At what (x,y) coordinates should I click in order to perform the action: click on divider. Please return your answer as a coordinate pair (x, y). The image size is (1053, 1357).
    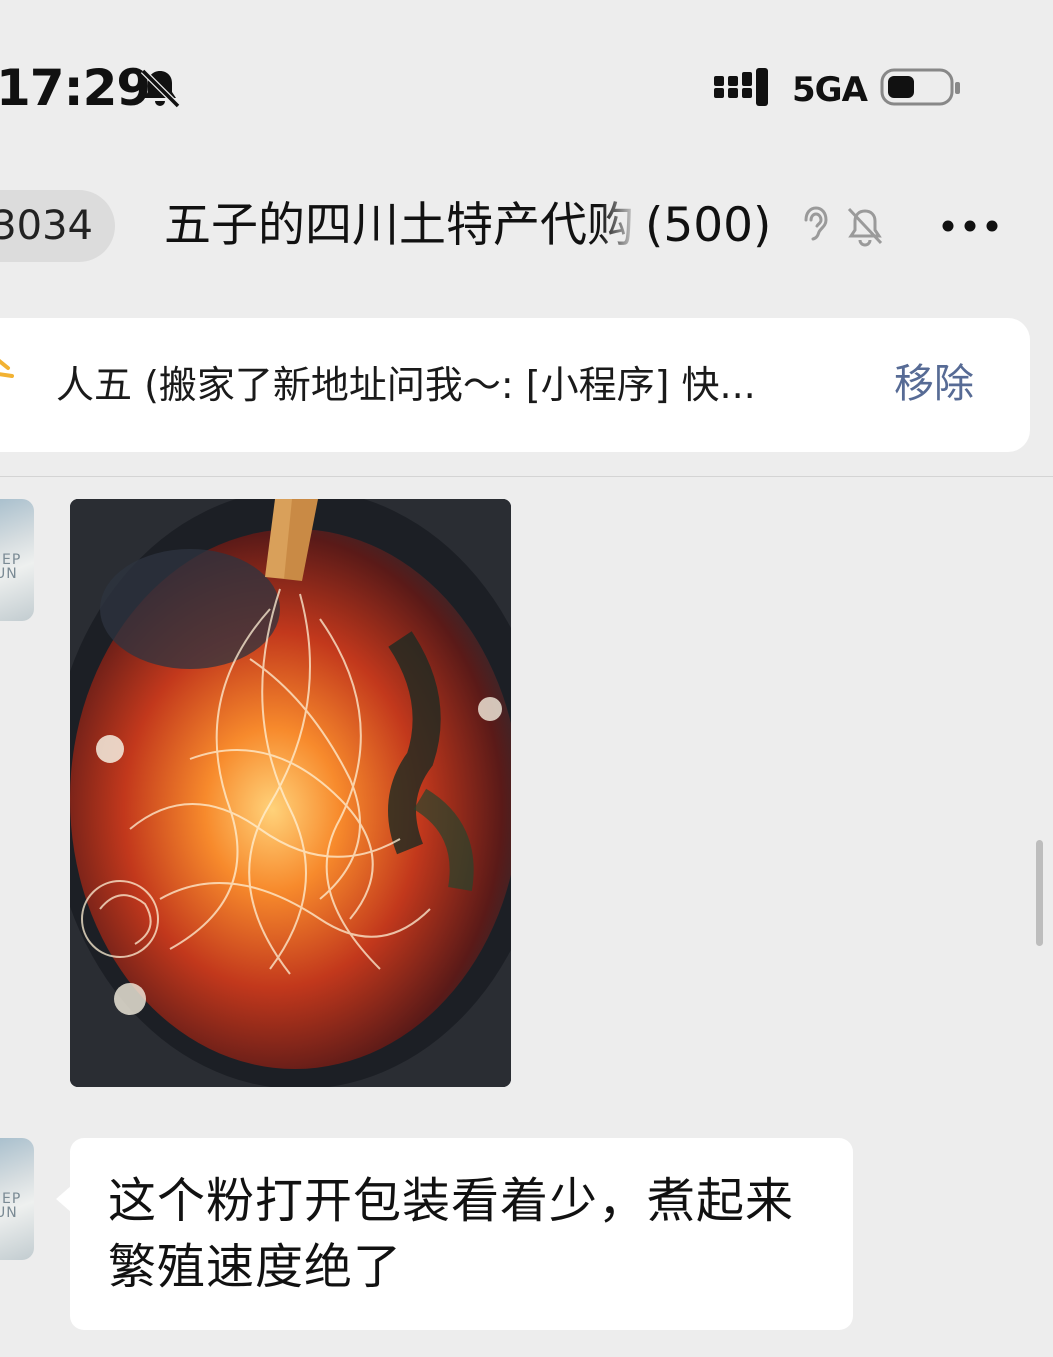
    Looking at the image, I should click on (526, 476).